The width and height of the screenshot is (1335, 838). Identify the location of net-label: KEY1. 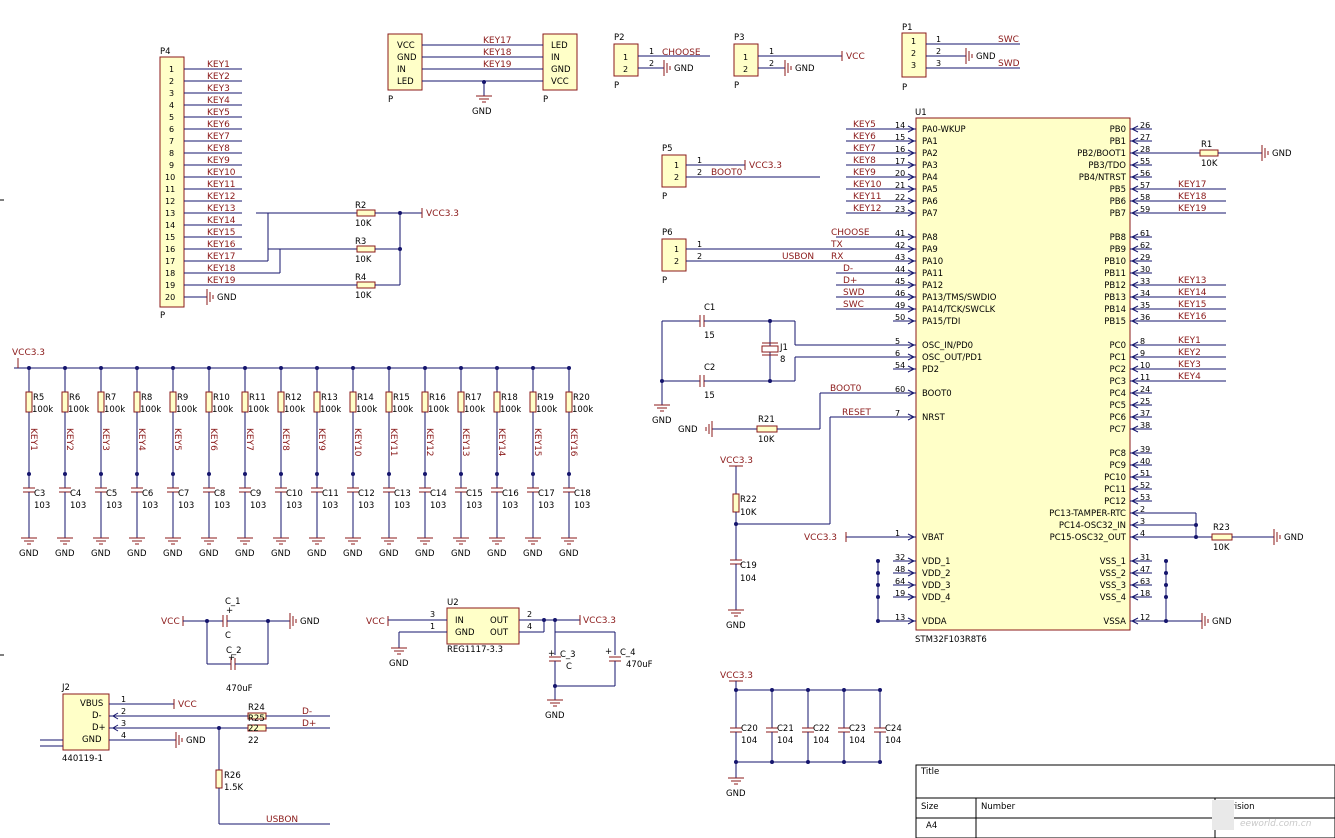
(1189, 341).